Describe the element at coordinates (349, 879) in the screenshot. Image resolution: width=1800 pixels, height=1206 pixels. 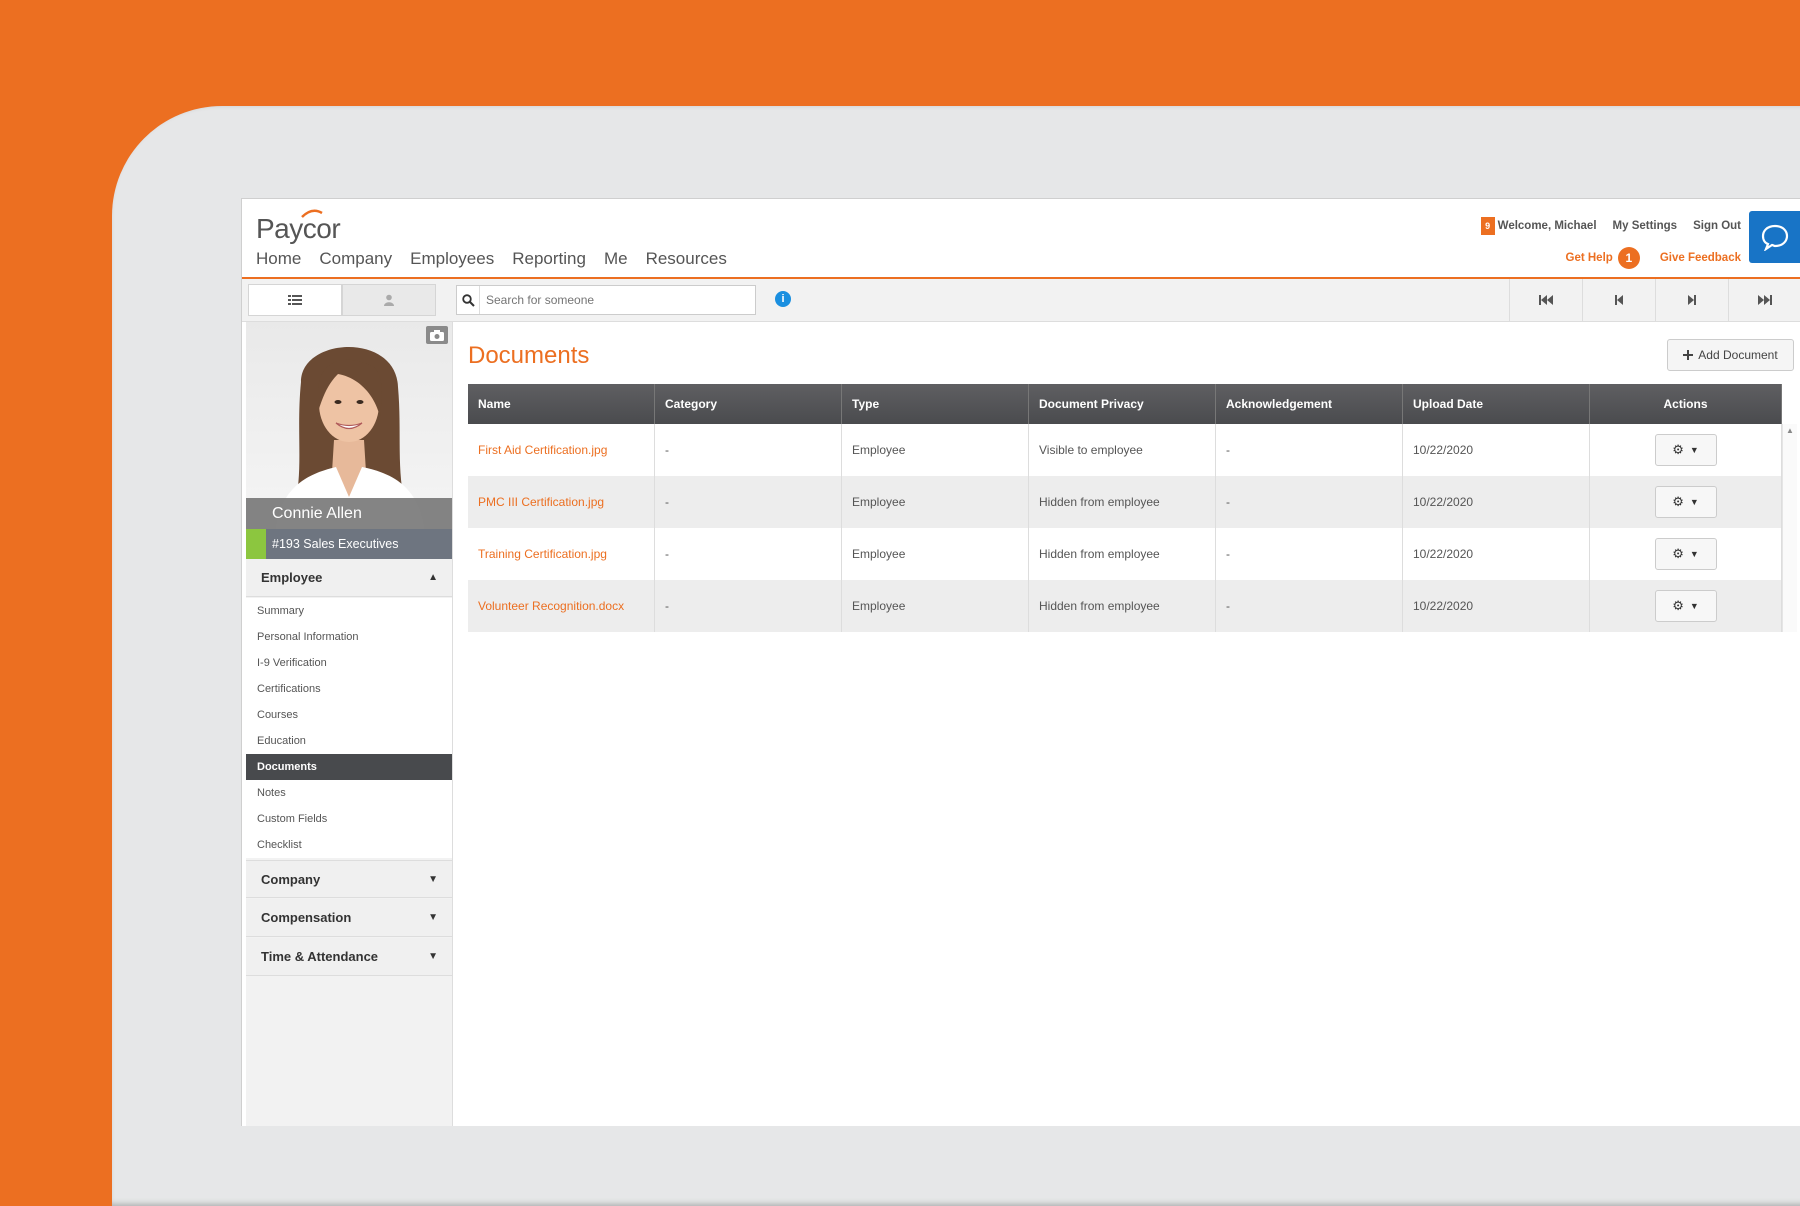
I see `section-company: Company ▼` at that location.